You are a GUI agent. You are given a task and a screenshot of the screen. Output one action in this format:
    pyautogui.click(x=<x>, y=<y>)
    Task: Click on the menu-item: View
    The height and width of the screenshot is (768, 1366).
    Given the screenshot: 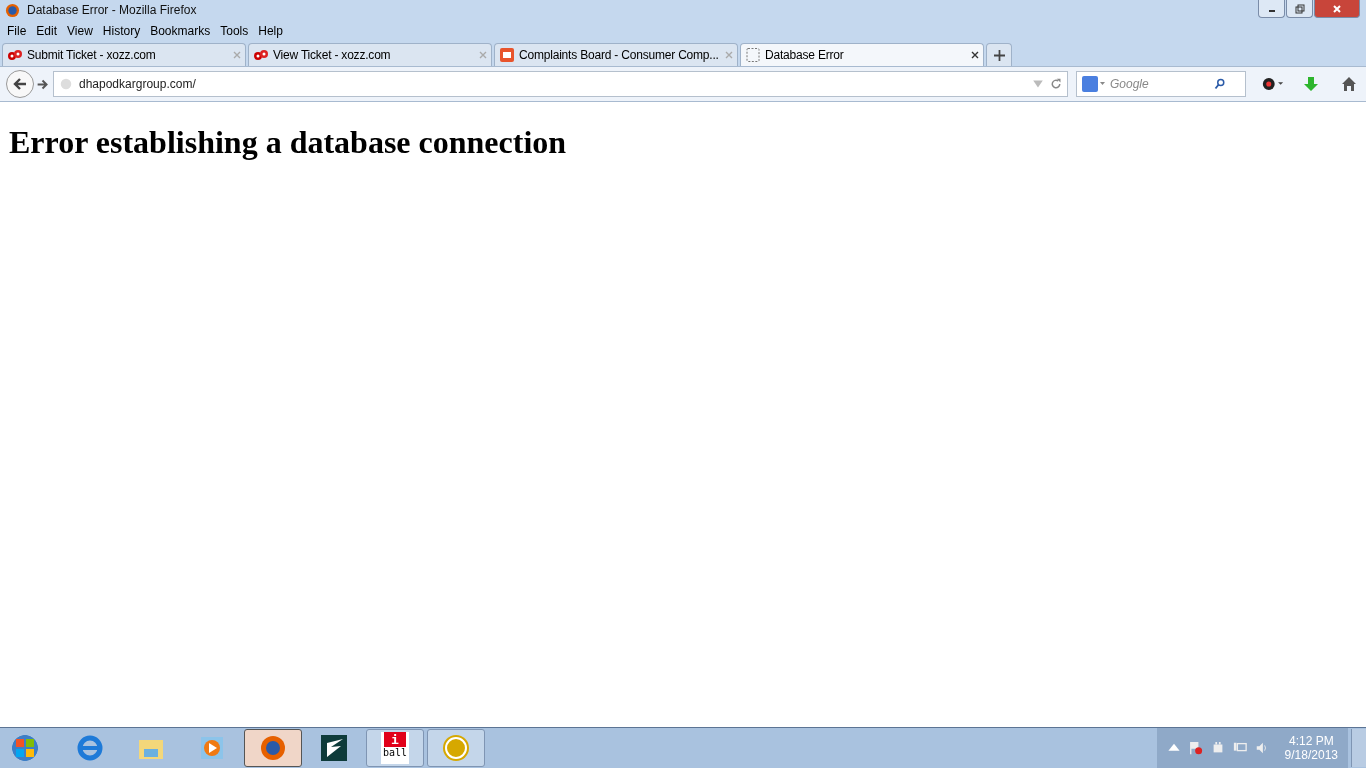 What is the action you would take?
    pyautogui.click(x=80, y=31)
    